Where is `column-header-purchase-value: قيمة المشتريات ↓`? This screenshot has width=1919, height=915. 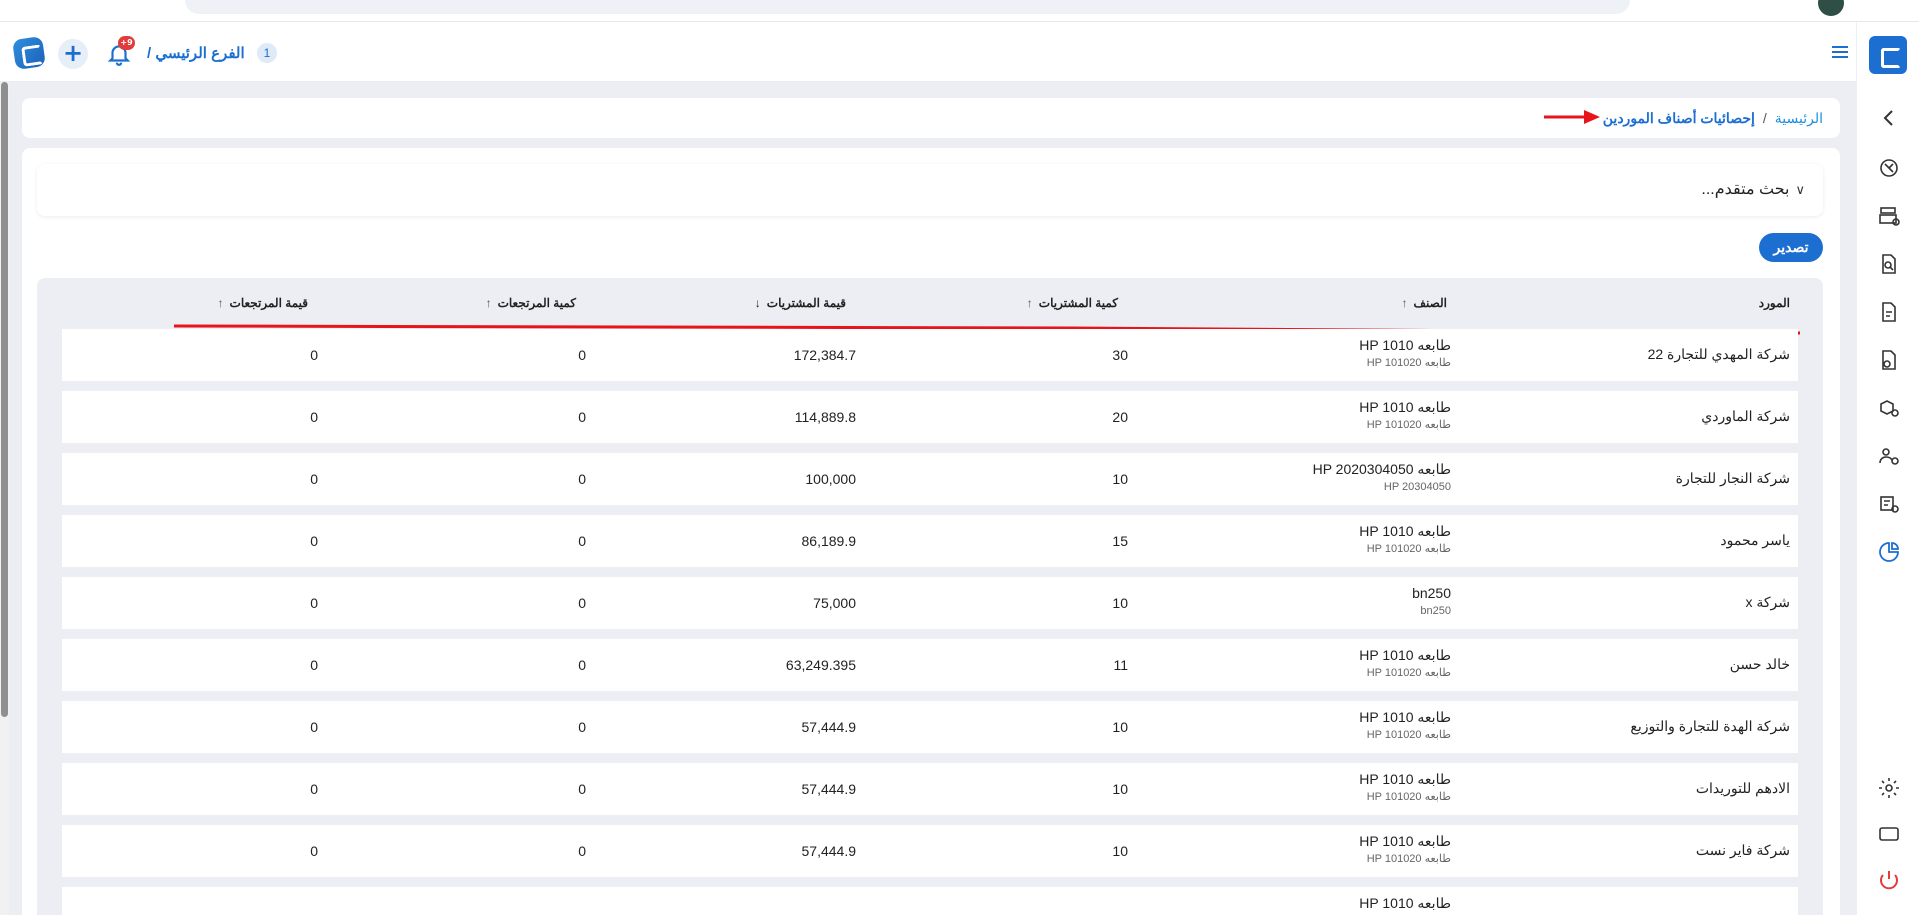
column-header-purchase-value: قيمة المشتريات ↓ is located at coordinates (800, 303).